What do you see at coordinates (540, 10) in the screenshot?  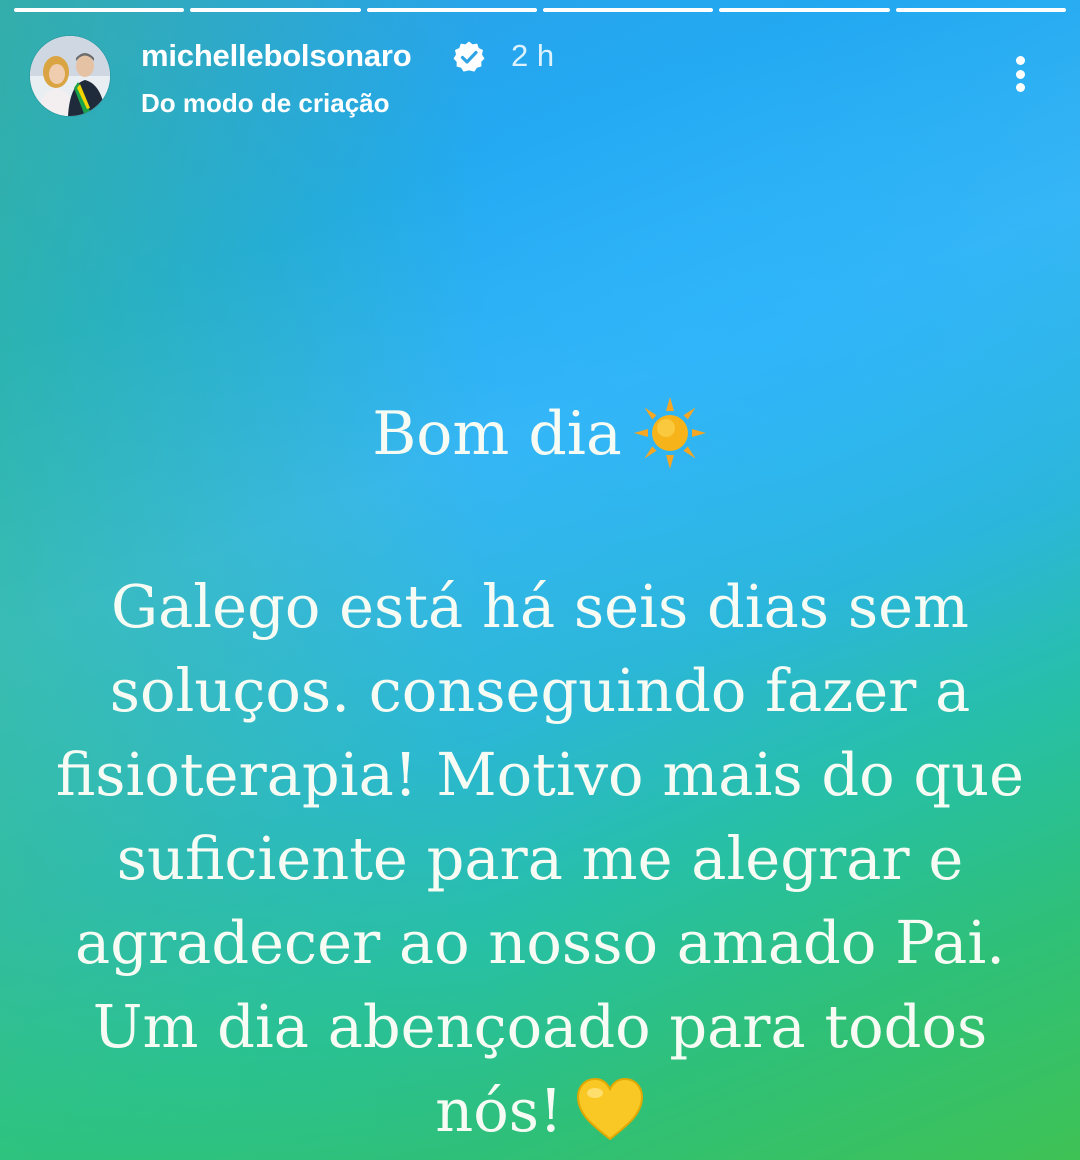 I see `story-progress-bar` at bounding box center [540, 10].